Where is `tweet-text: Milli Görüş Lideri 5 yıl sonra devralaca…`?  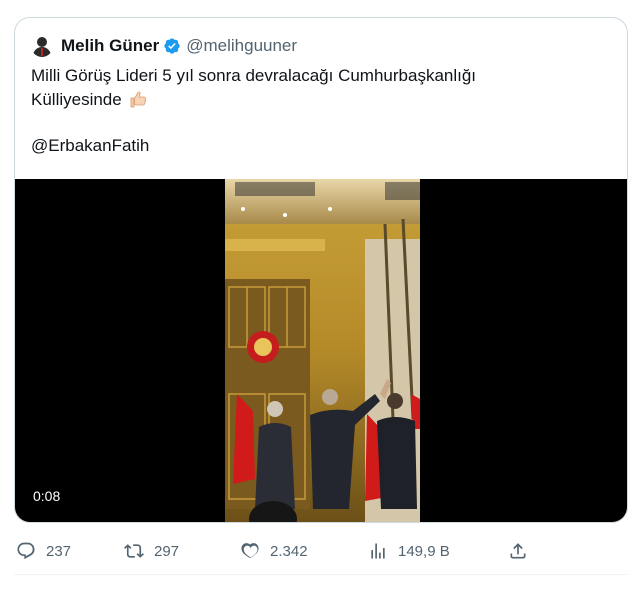 tweet-text: Milli Görüş Lideri 5 yıl sonra devralaca… is located at coordinates (321, 111).